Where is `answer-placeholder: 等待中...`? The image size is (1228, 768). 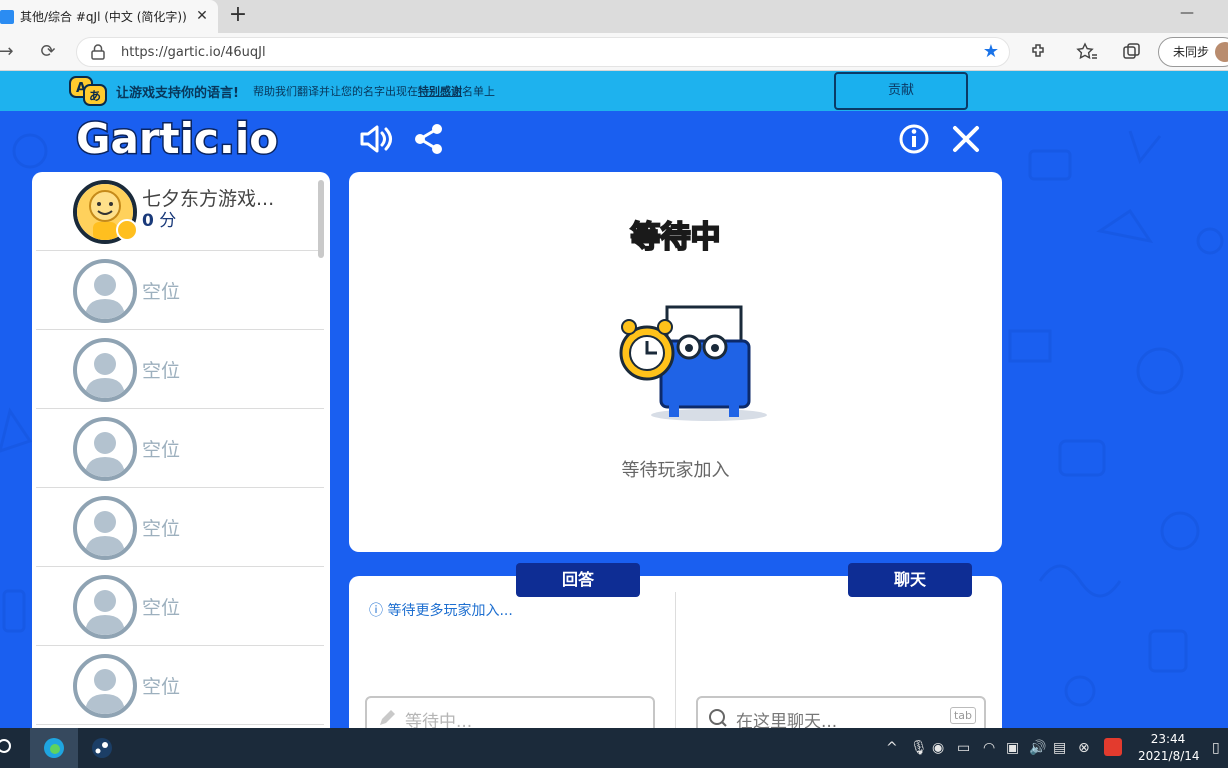
answer-placeholder: 等待中... is located at coordinates (439, 720).